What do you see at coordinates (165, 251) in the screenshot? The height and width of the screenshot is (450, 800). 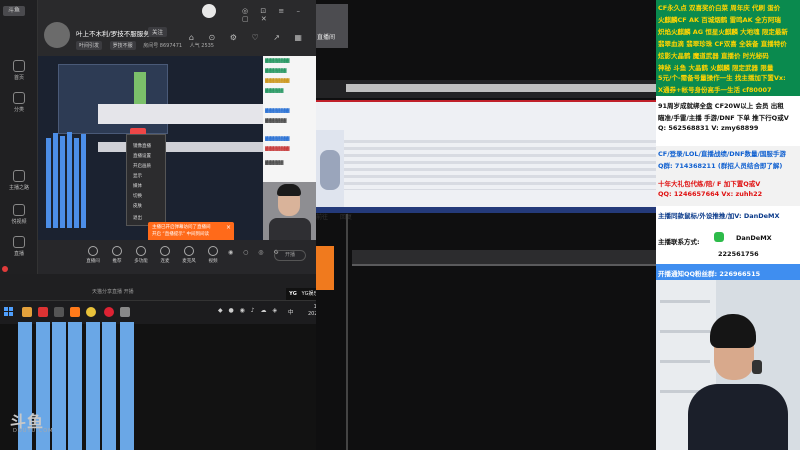 I see `connect-icon` at bounding box center [165, 251].